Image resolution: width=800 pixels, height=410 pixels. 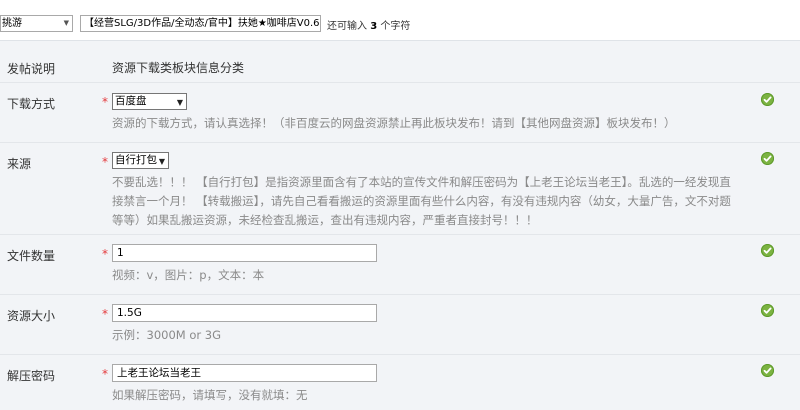 What do you see at coordinates (210, 395) in the screenshot?
I see `unzip-password-tip: 如果解压密码，请填写，没有就填：无` at bounding box center [210, 395].